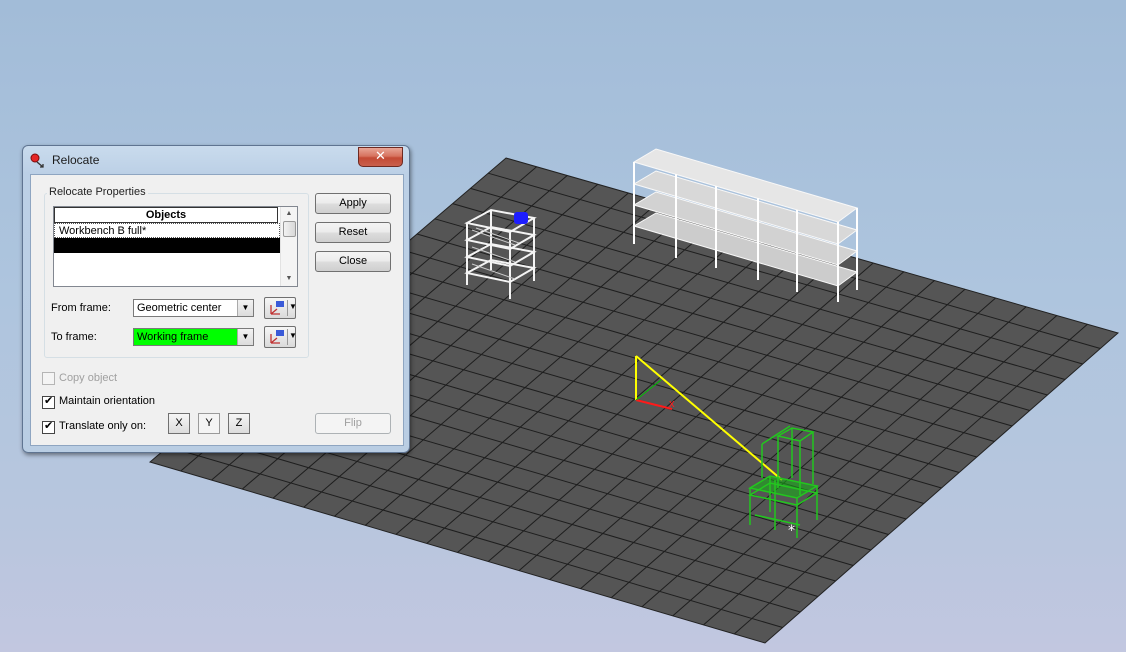 The height and width of the screenshot is (652, 1126). What do you see at coordinates (353, 261) in the screenshot?
I see `close-button: Close` at bounding box center [353, 261].